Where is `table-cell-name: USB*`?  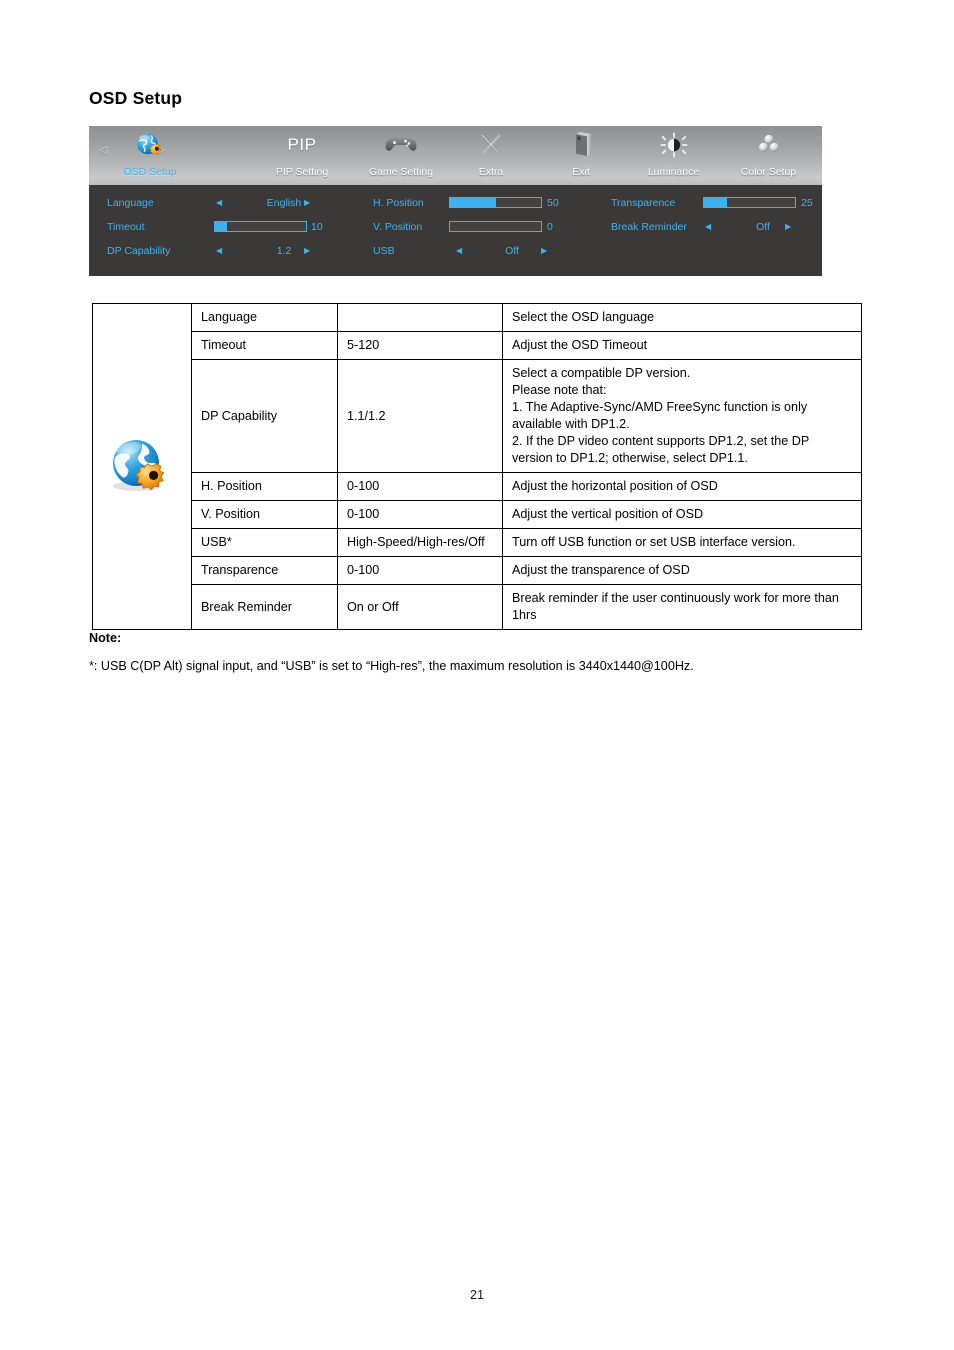
table-cell-name: USB* is located at coordinates (264, 542).